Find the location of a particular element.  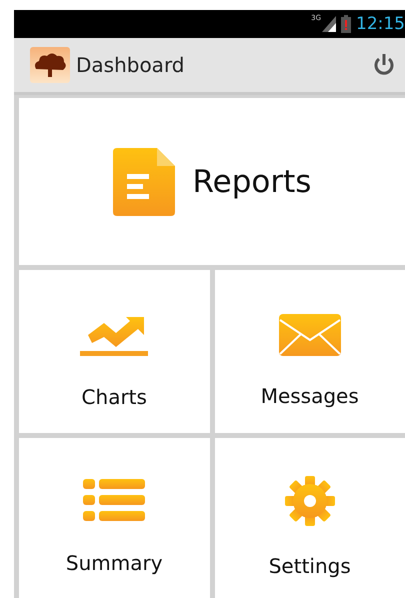

dashboard-tile: Settings is located at coordinates (309, 518).